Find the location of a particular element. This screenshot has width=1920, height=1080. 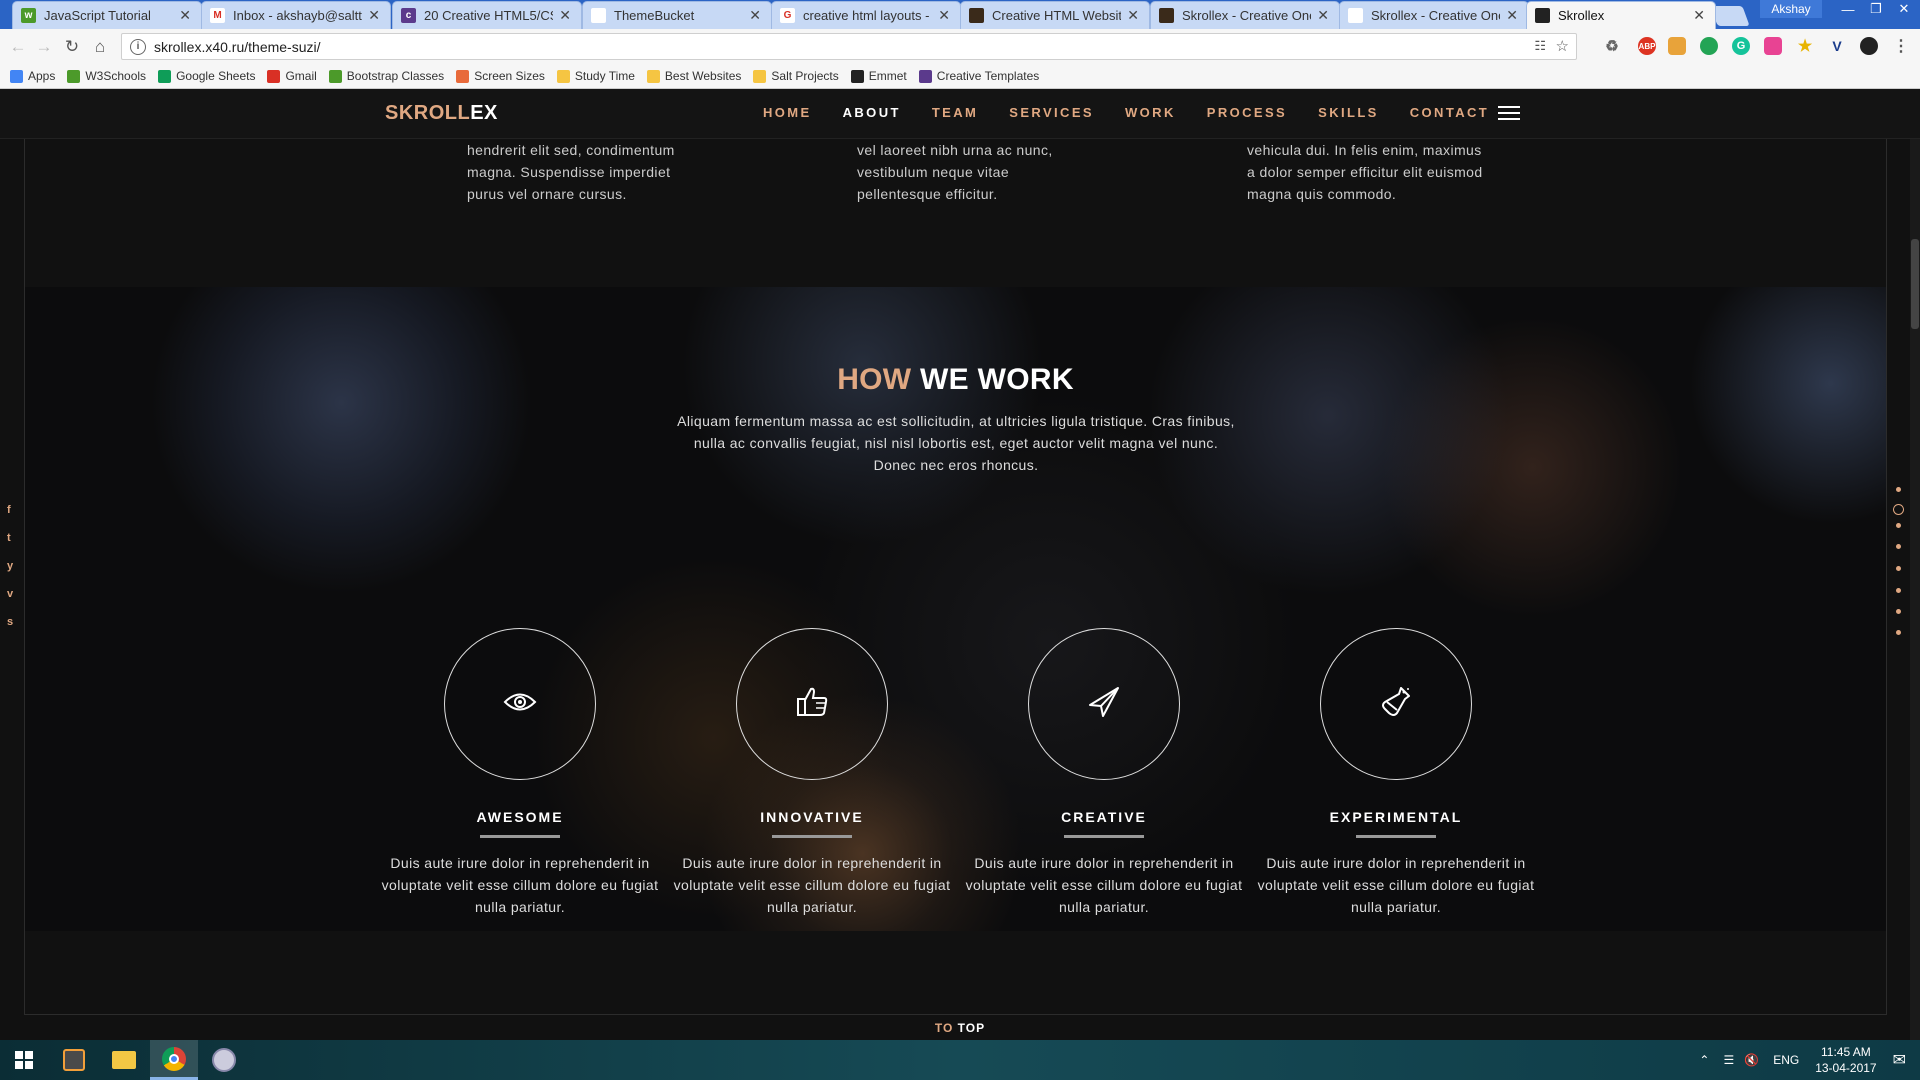

extension-dark-icon is located at coordinates (1869, 46).